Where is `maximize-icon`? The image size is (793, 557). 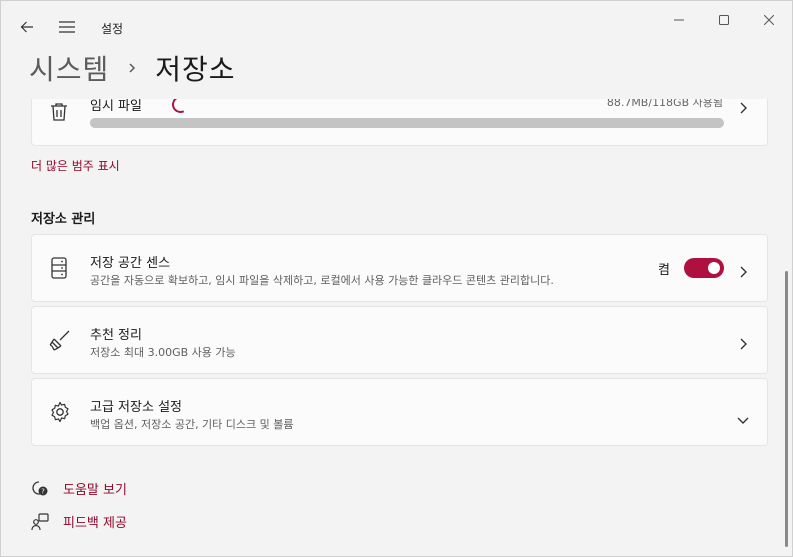 maximize-icon is located at coordinates (724, 20).